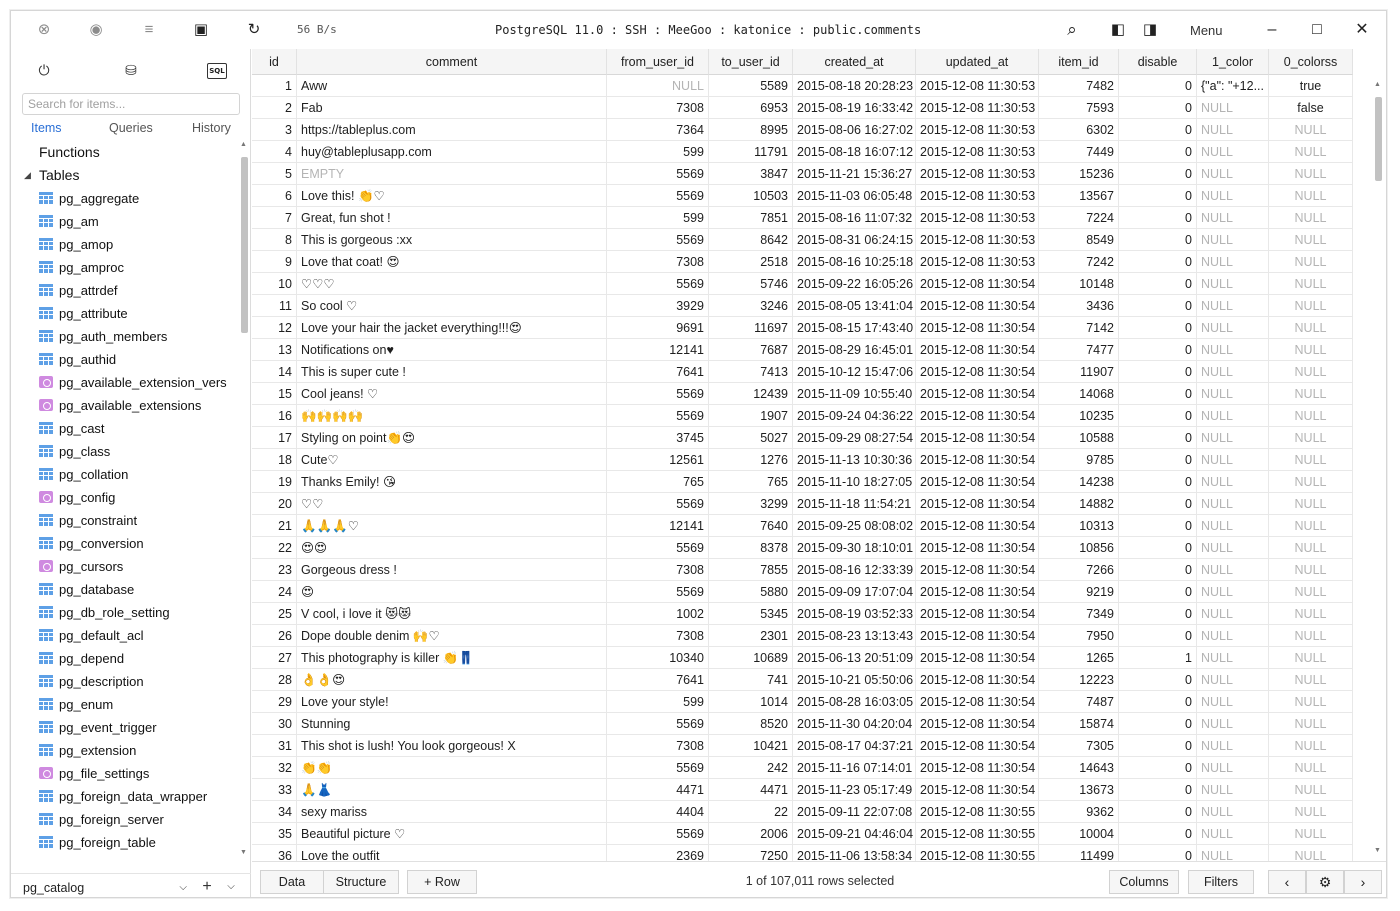 The height and width of the screenshot is (911, 1400). Describe the element at coordinates (452, 108) in the screenshot. I see `cell-comment: Fab` at that location.